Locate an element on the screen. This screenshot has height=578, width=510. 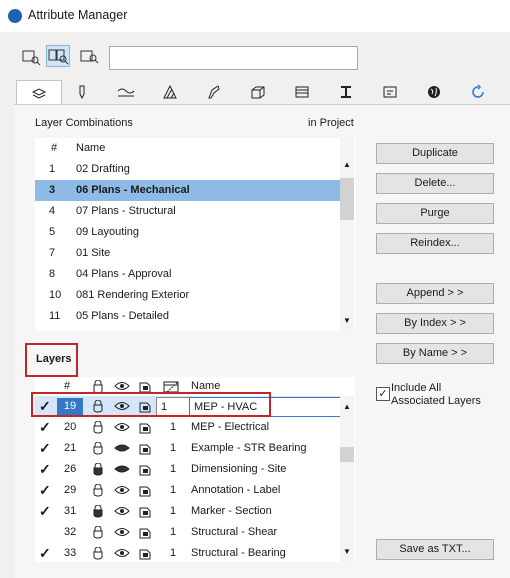
tab-pens is located at coordinates (82, 92).